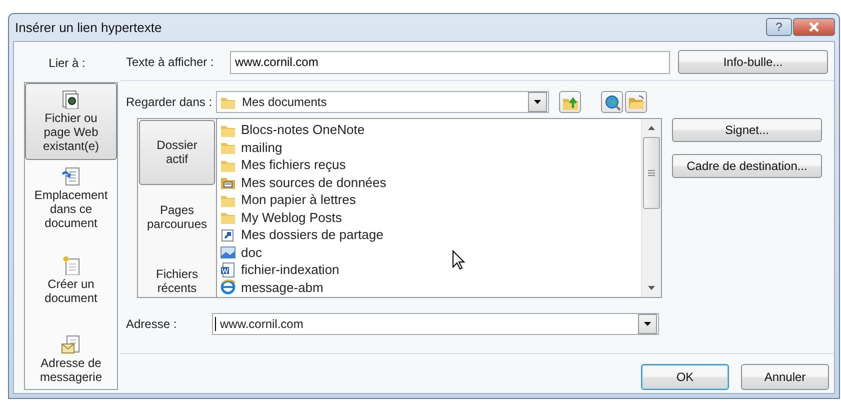 Image resolution: width=841 pixels, height=403 pixels. Describe the element at coordinates (169, 102) in the screenshot. I see `field-label: Regarder dans :` at that location.